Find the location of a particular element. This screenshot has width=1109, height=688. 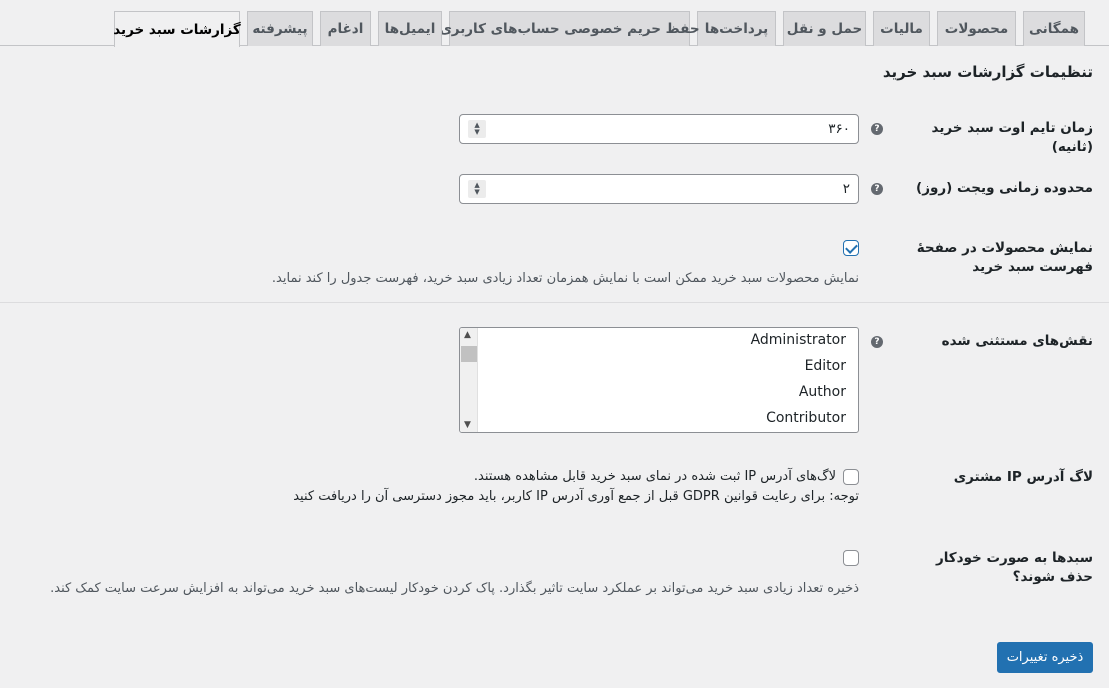

role-option: Editor is located at coordinates (825, 366).